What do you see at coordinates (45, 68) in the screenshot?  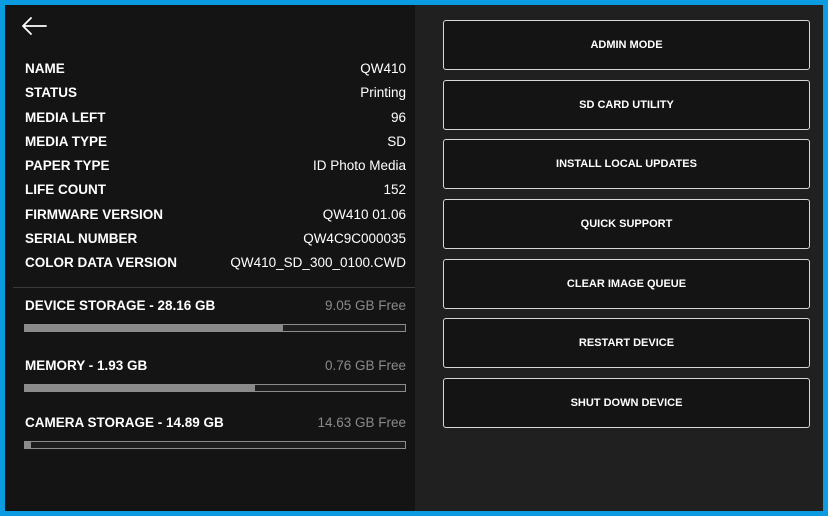 I see `info-label: NAME` at bounding box center [45, 68].